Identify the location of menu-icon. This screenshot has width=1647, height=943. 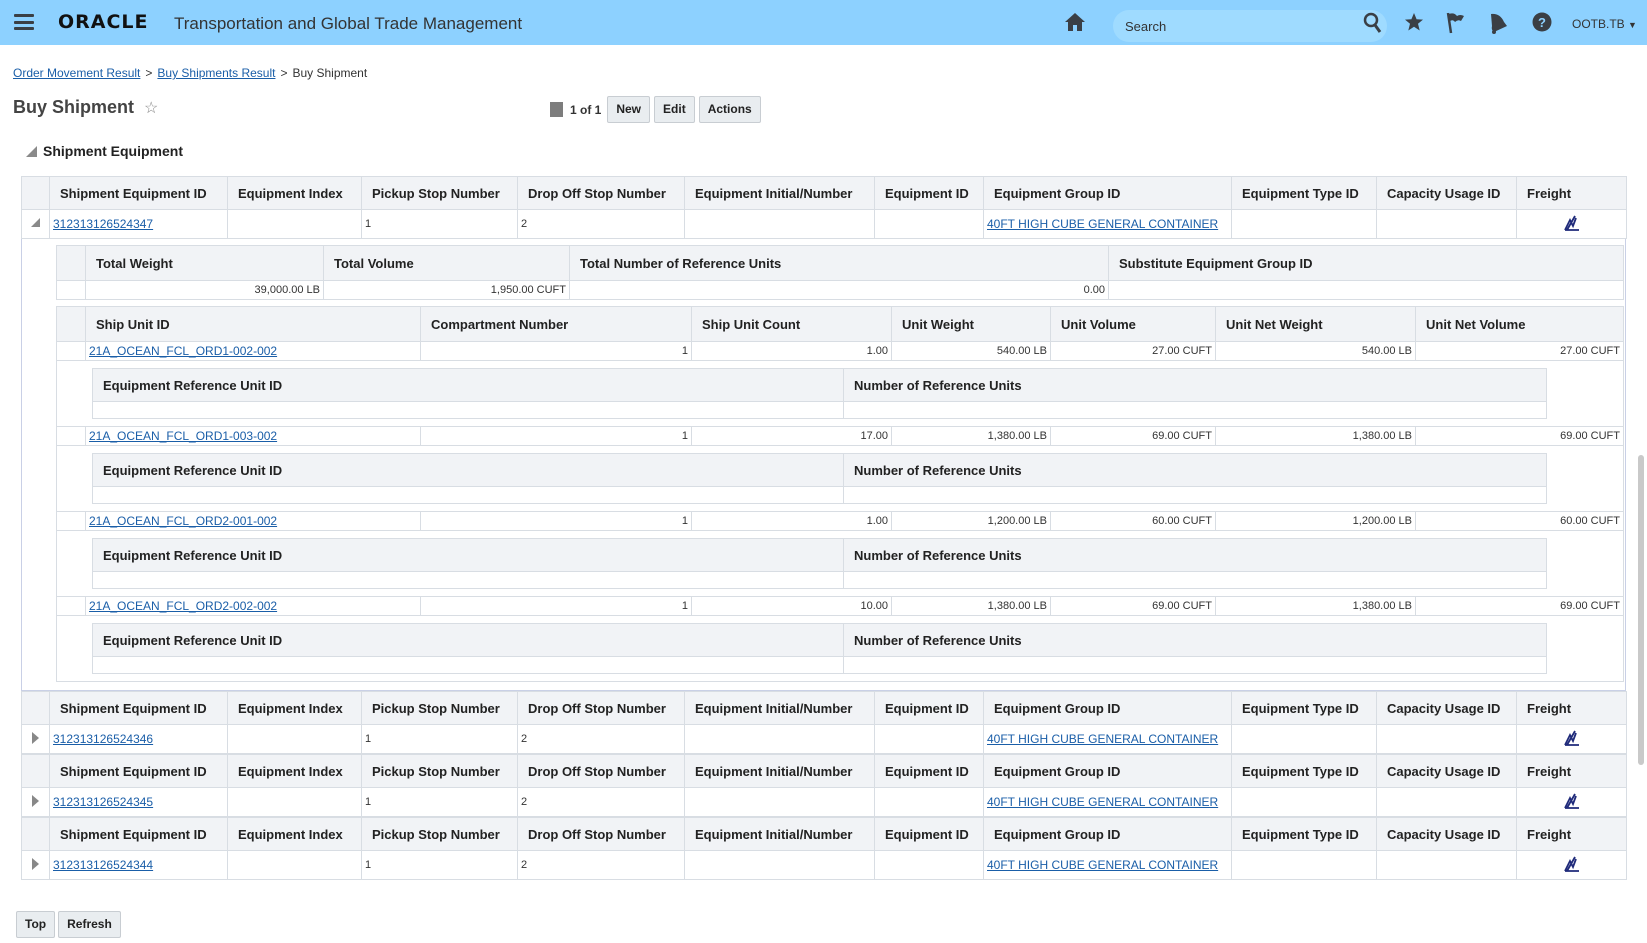
(24, 22).